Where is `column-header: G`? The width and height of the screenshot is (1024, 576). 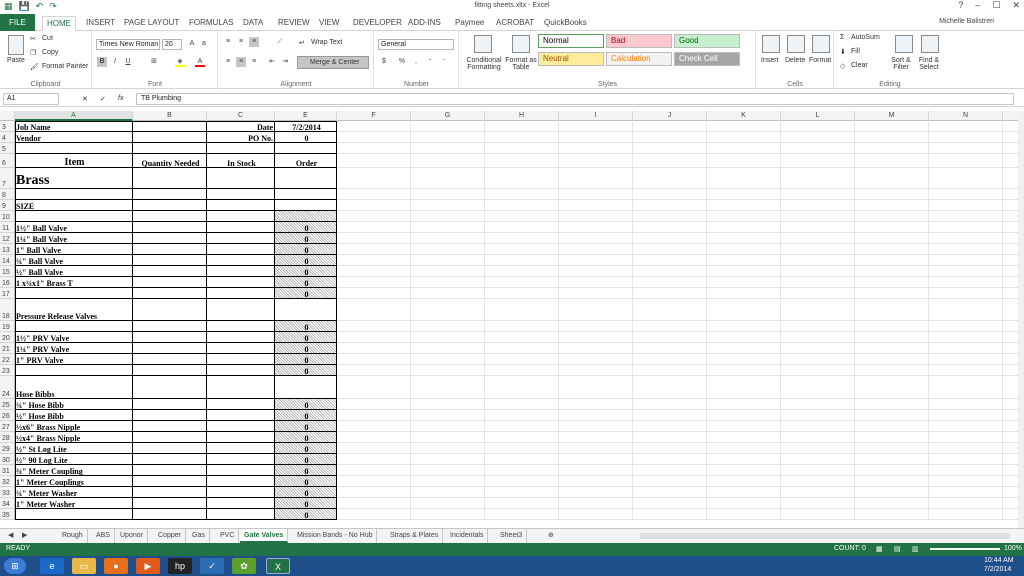
column-header: G is located at coordinates (448, 116).